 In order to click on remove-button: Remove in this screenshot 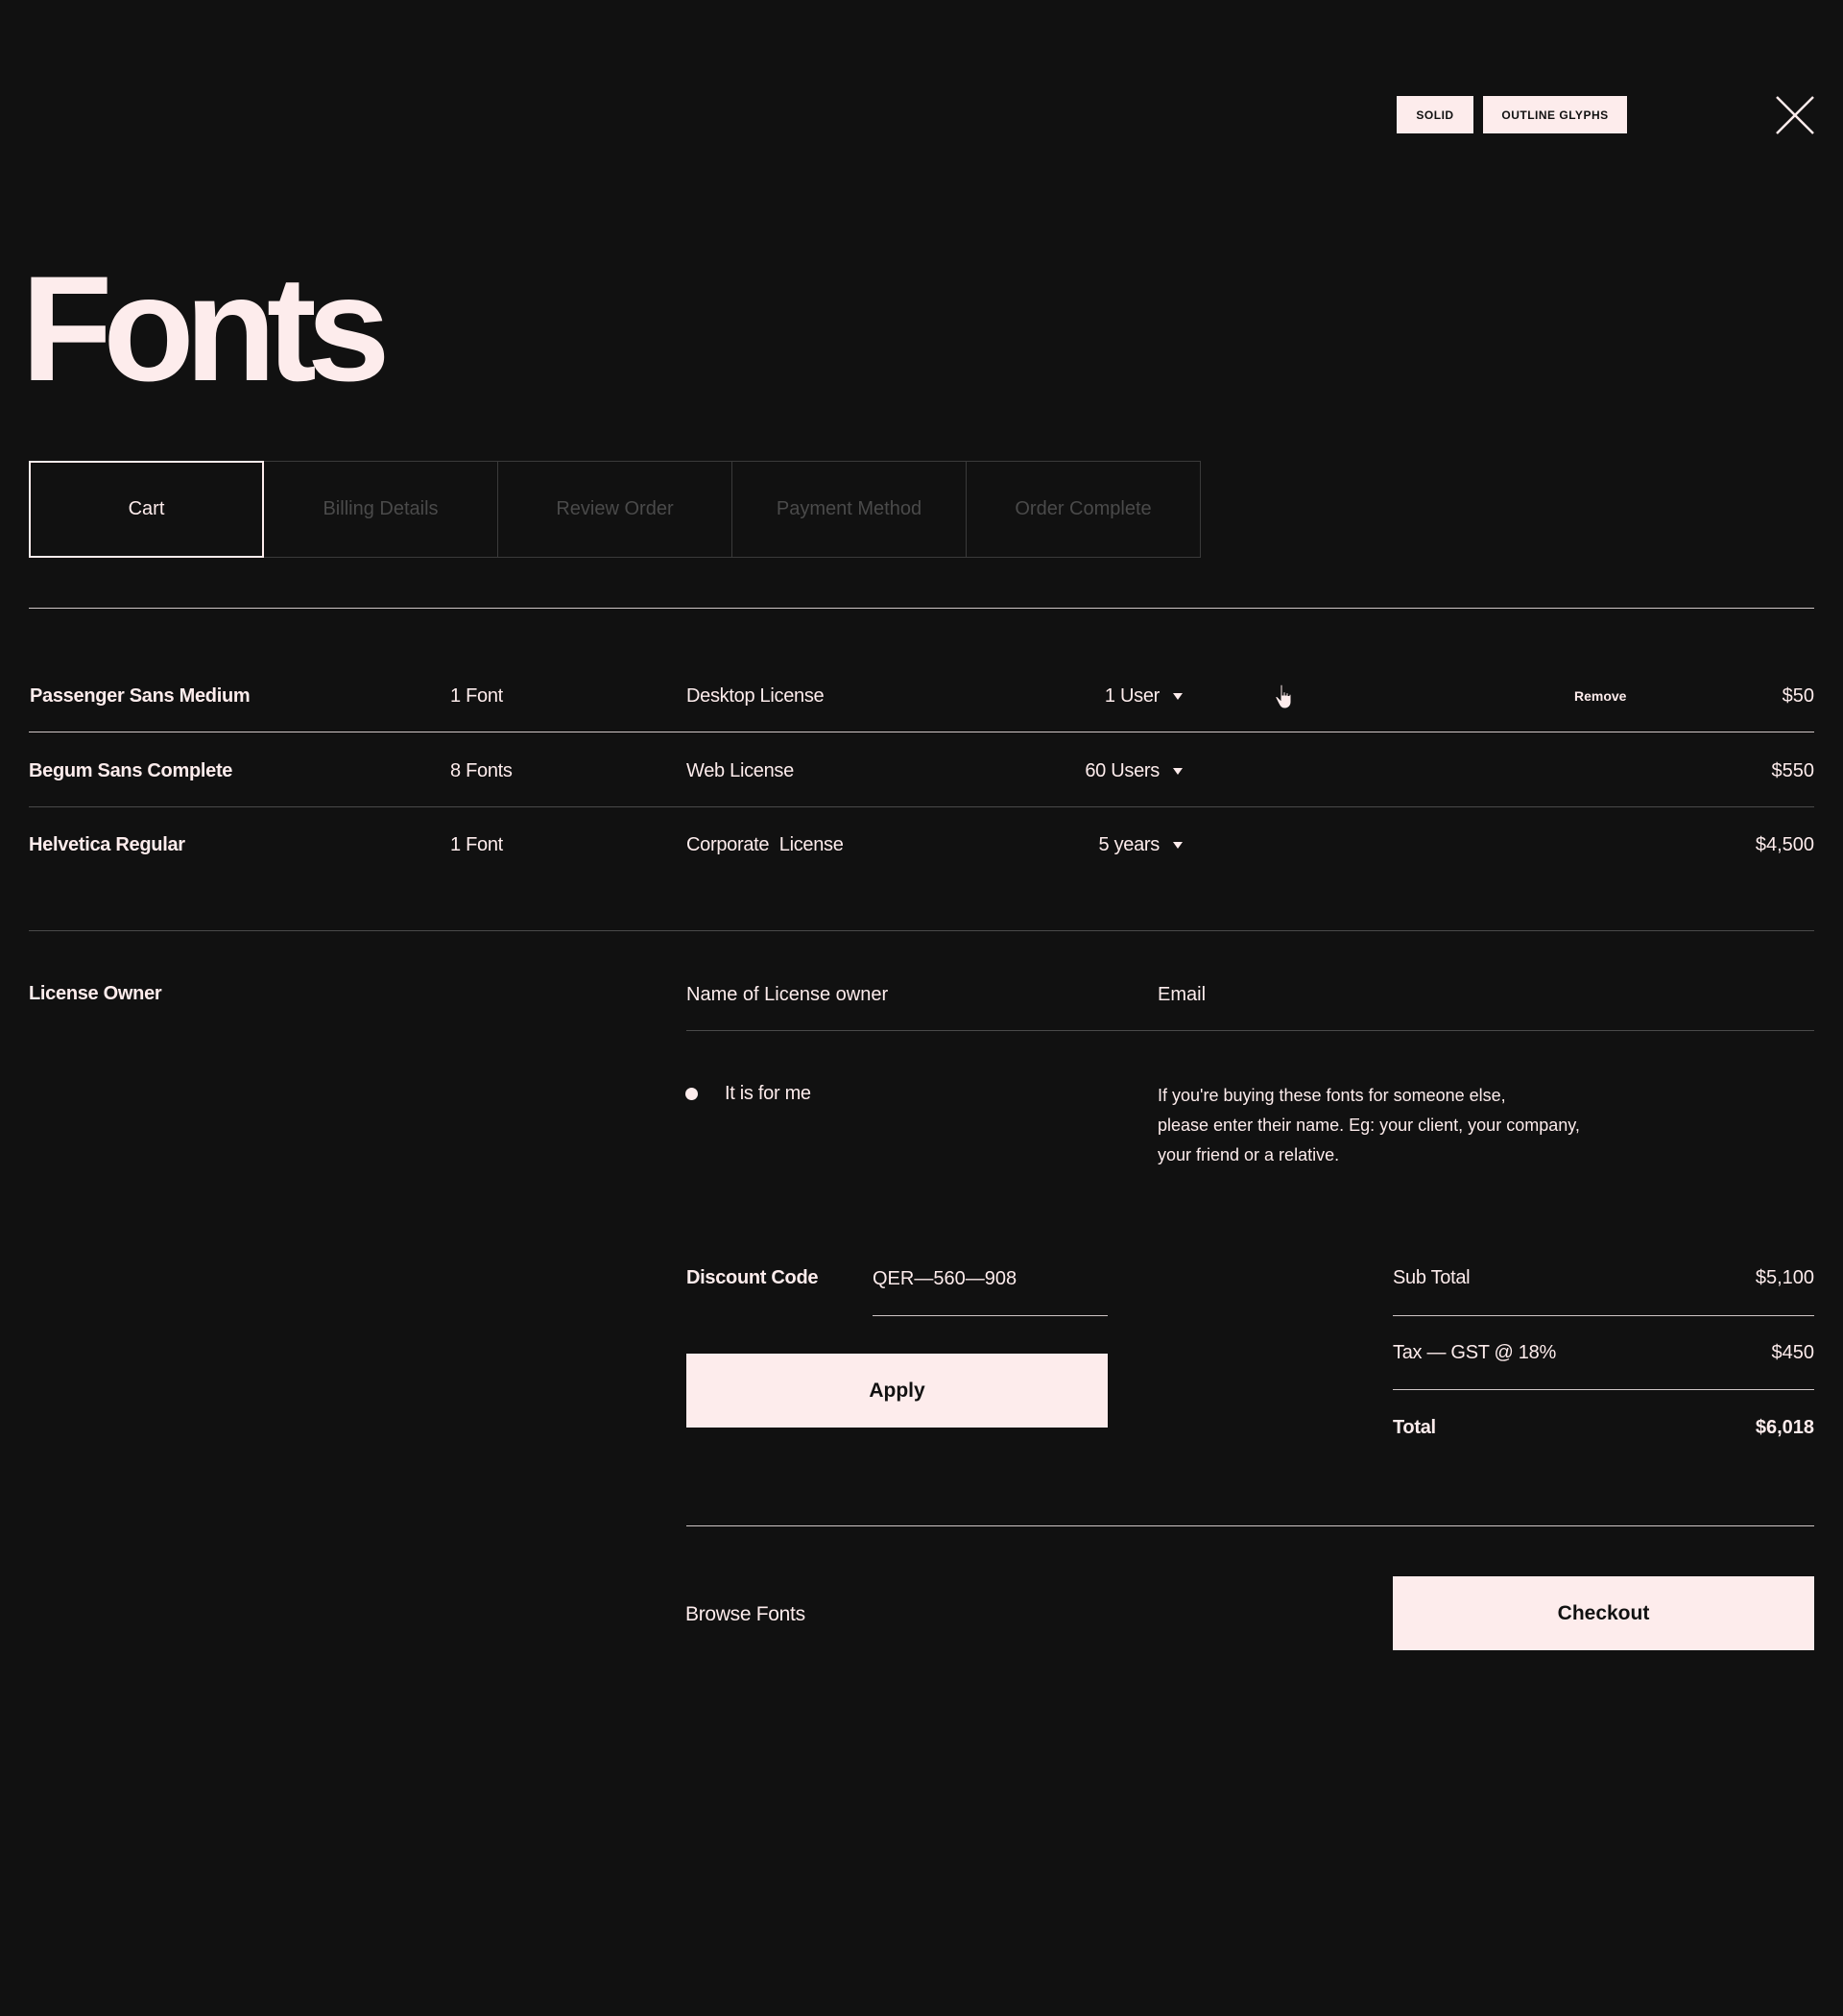, I will do `click(1600, 696)`.